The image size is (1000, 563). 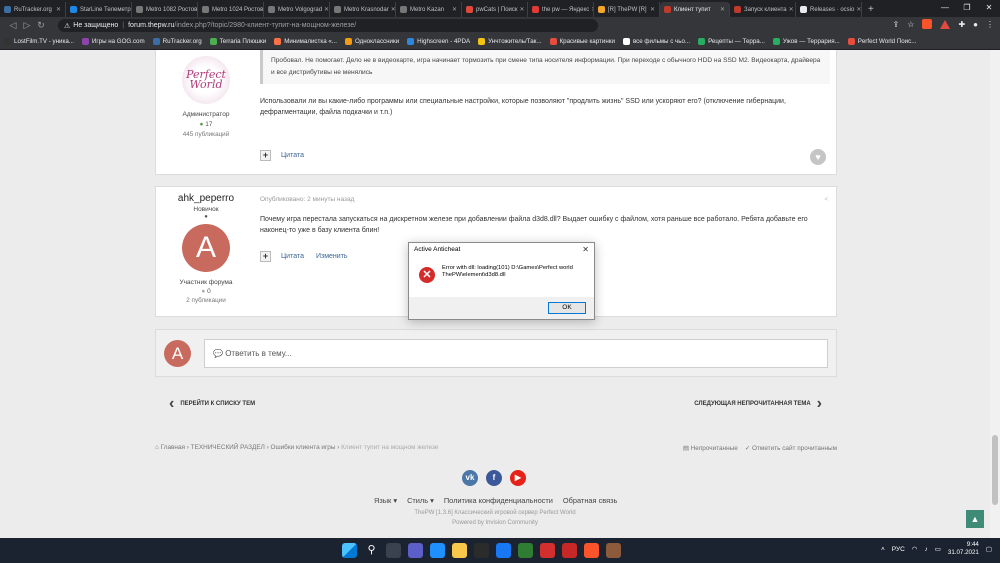 What do you see at coordinates (945, 24) in the screenshot?
I see `brave-rewards-icon` at bounding box center [945, 24].